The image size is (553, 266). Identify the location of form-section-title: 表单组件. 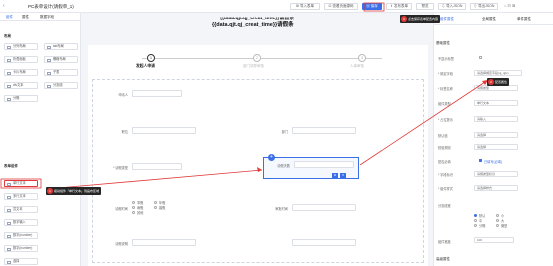
(11, 166).